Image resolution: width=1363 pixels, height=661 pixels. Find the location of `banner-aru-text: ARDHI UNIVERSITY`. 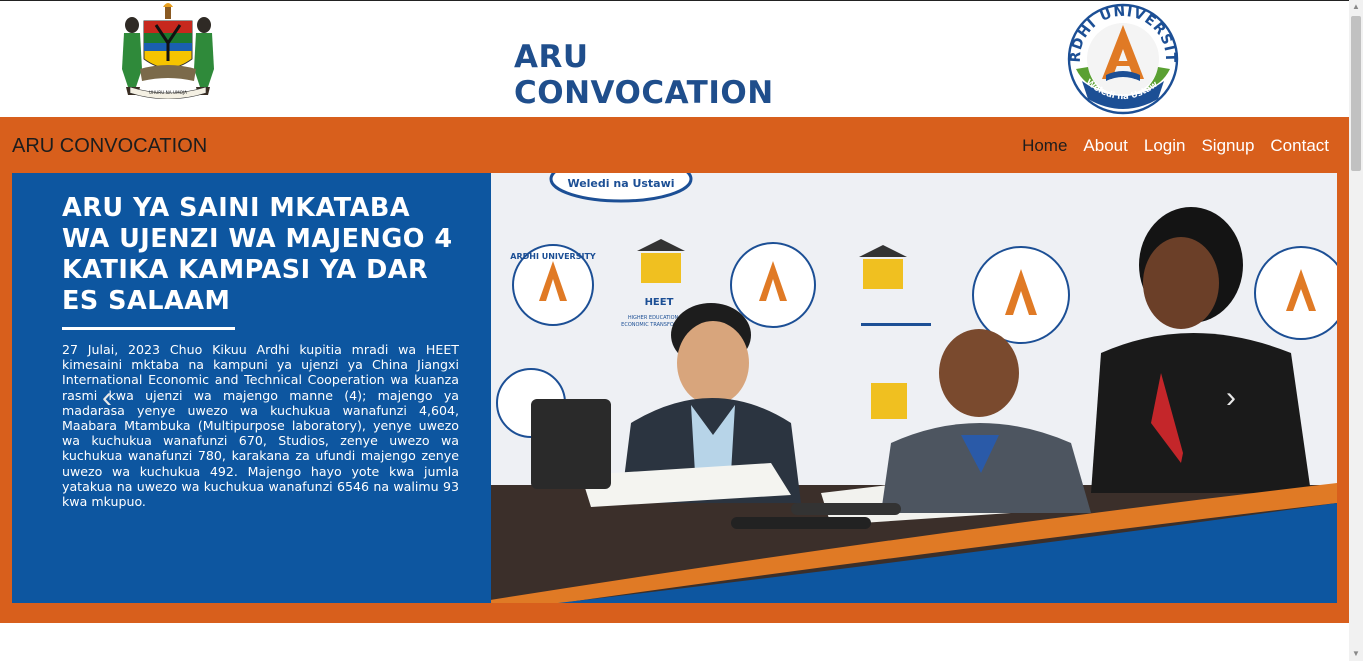

banner-aru-text: ARDHI UNIVERSITY is located at coordinates (553, 256).